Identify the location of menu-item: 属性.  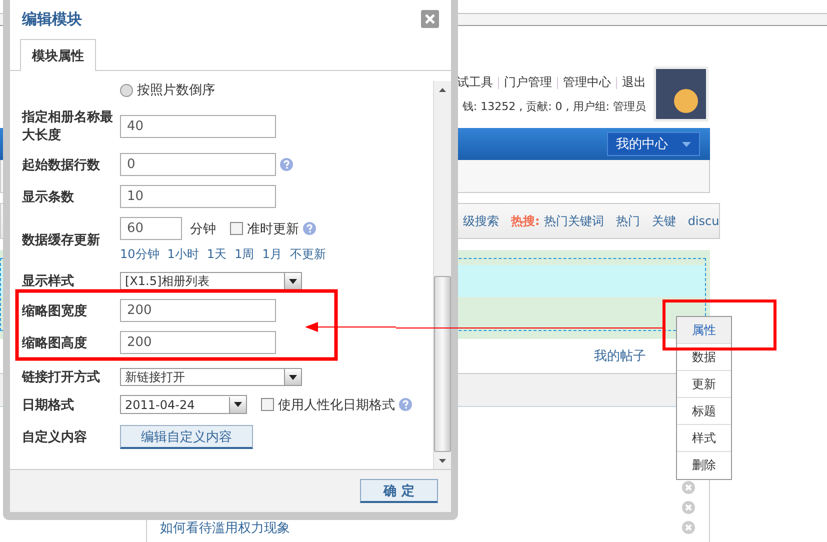
(704, 330).